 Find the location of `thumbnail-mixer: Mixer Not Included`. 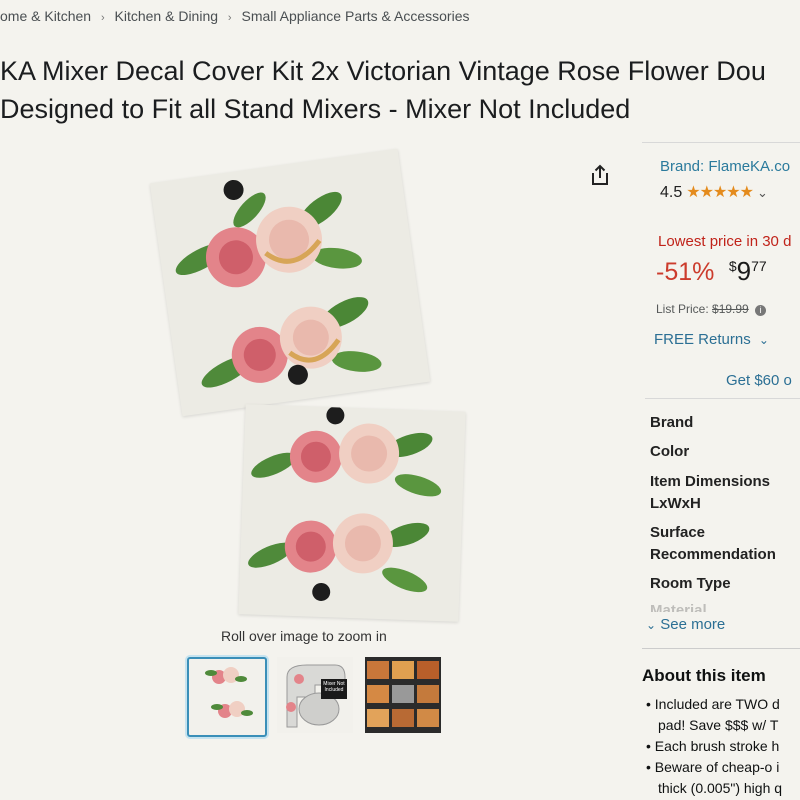

thumbnail-mixer: Mixer Not Included is located at coordinates (315, 695).